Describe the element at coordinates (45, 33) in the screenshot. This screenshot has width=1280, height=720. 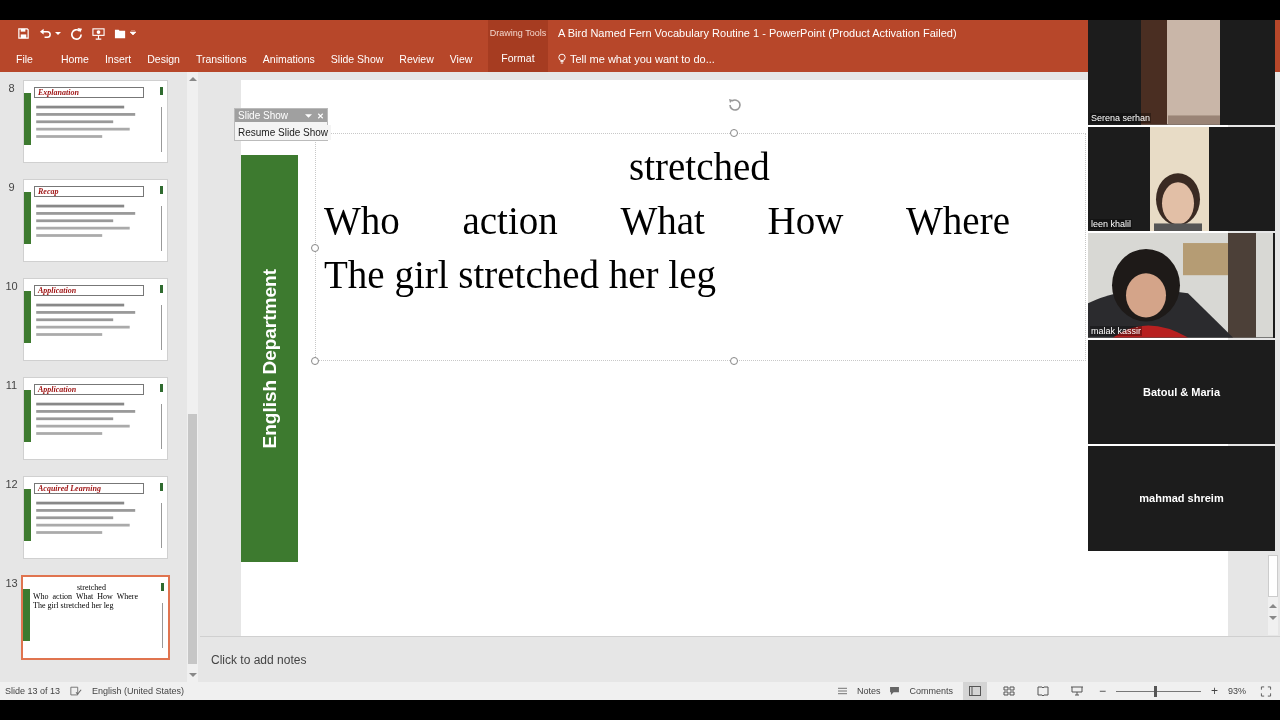
I see `undo-icon` at that location.